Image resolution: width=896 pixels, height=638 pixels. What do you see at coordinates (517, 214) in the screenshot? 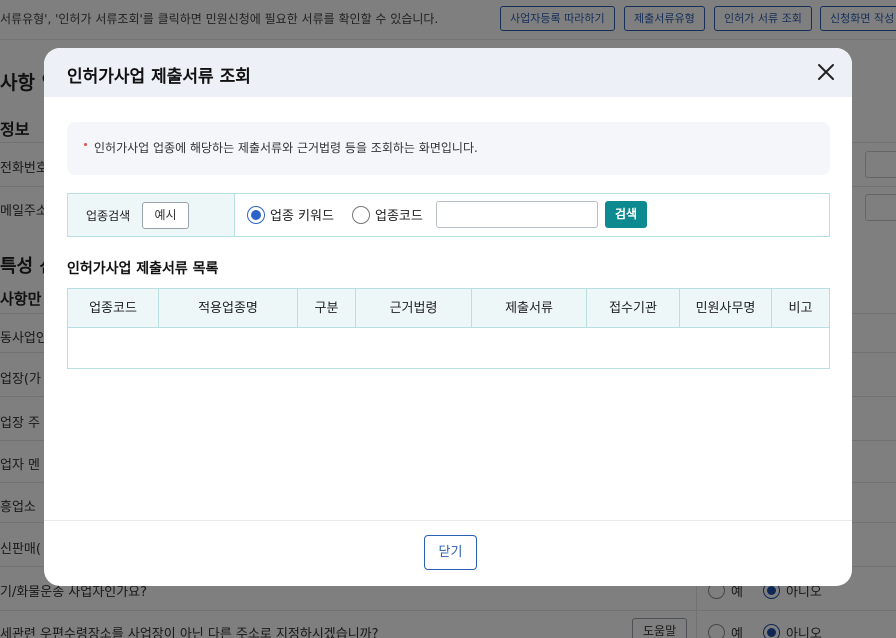
I see `search-input` at bounding box center [517, 214].